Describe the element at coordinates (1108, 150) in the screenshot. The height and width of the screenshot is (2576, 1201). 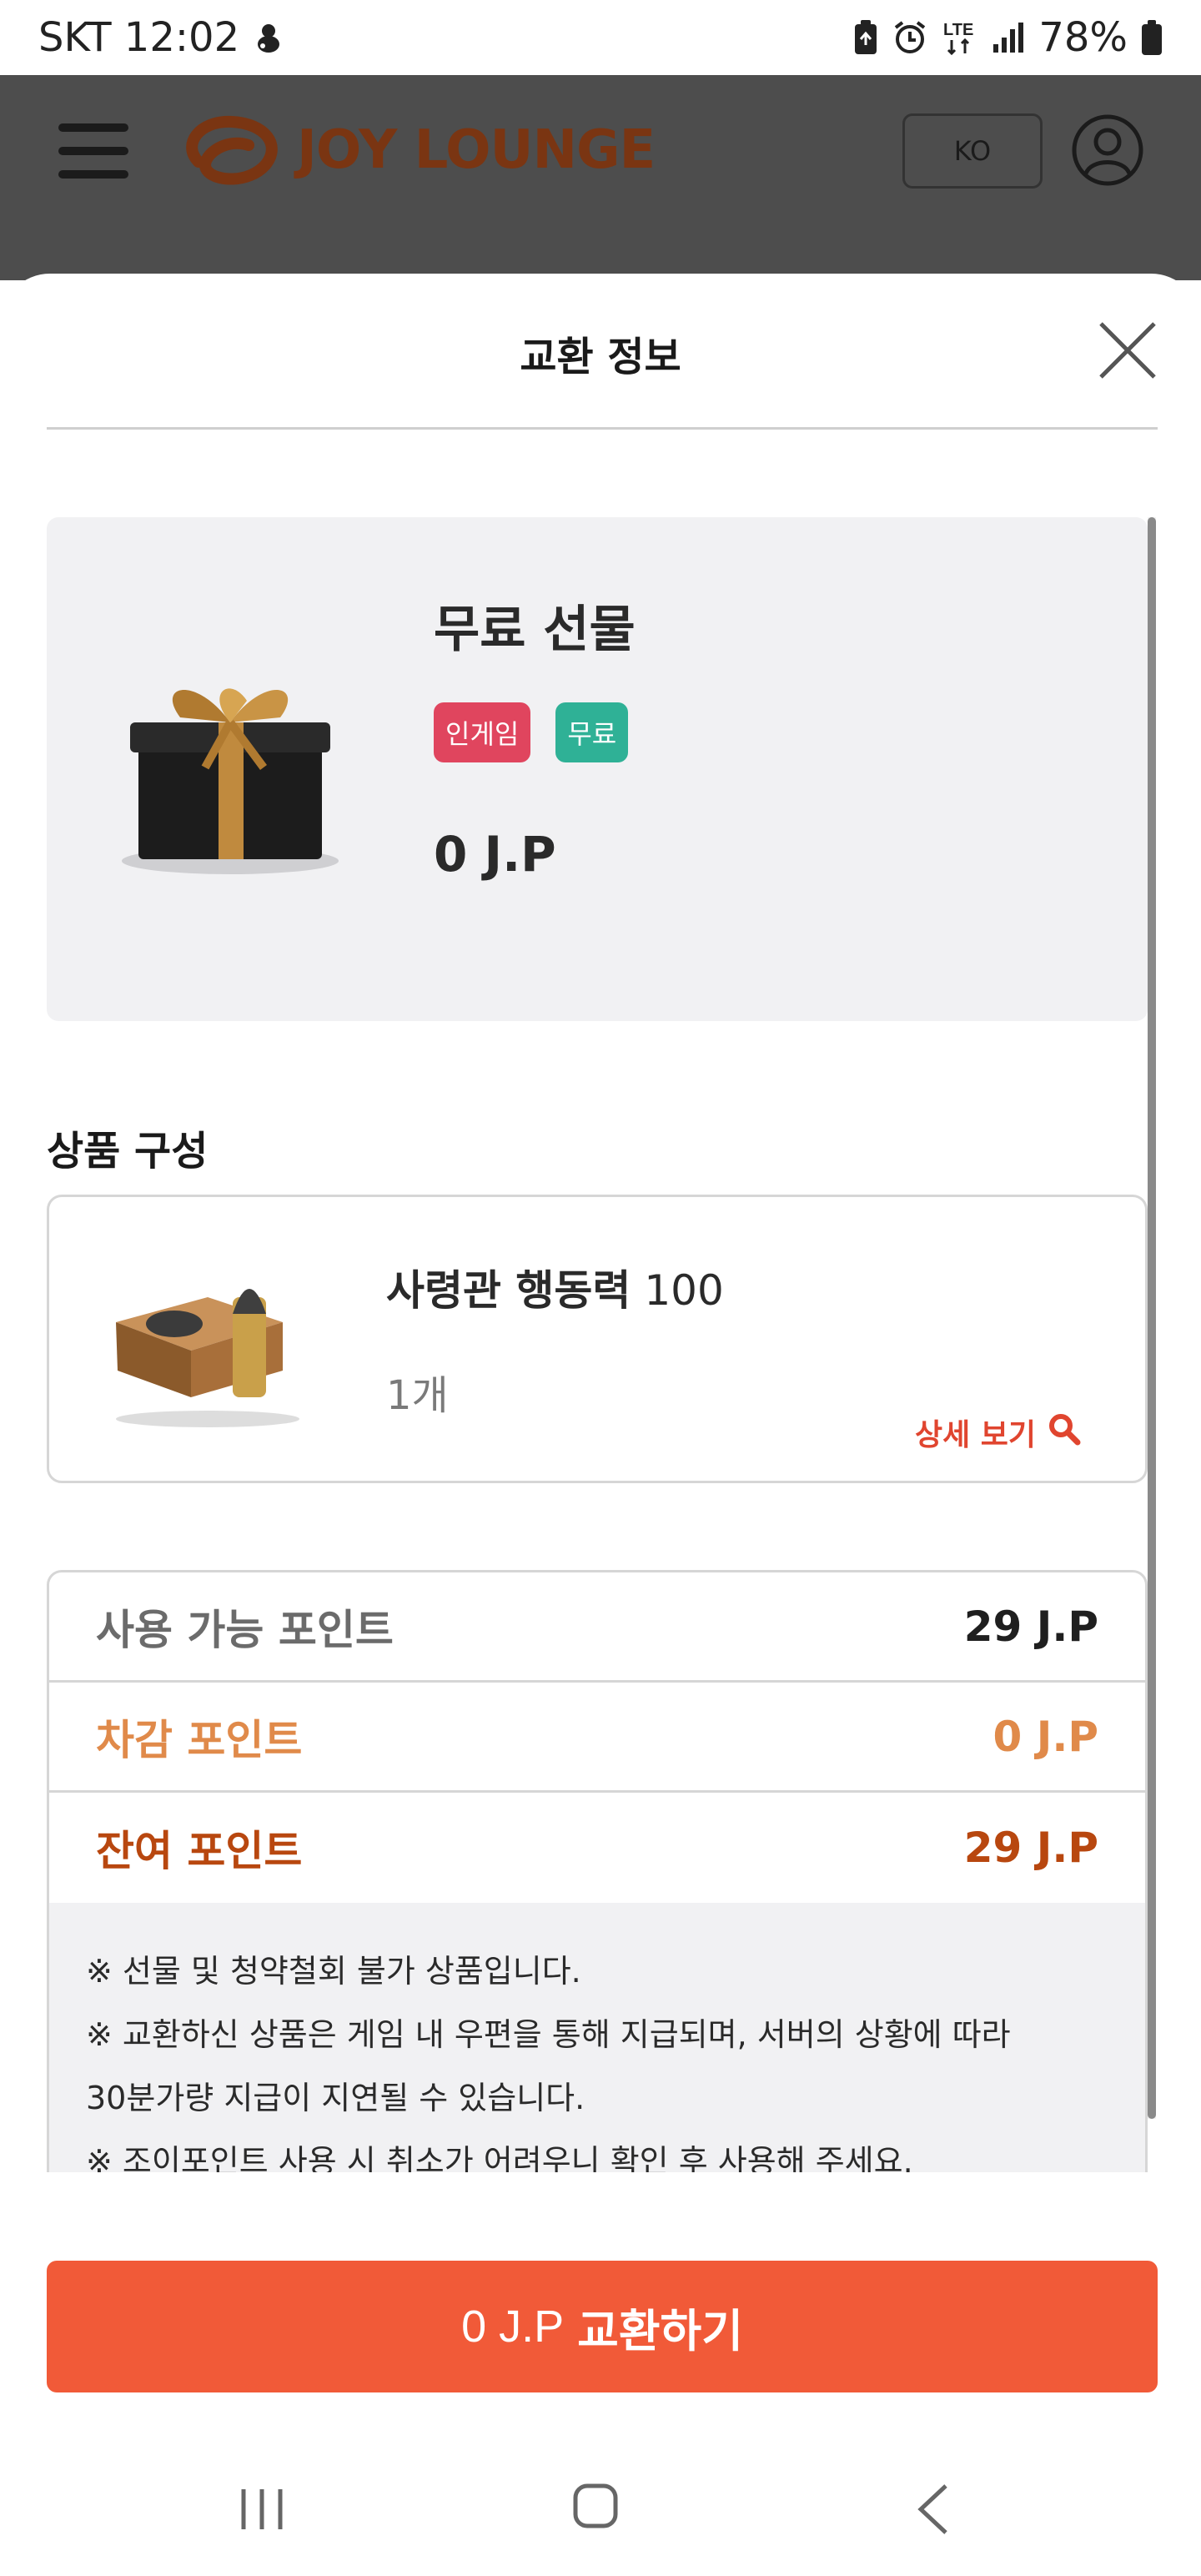
I see `user-icon` at that location.